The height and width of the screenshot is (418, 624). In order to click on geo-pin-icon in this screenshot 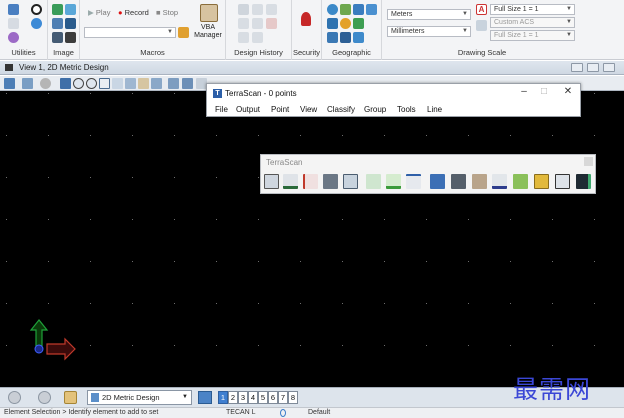, I will do `click(332, 37)`.